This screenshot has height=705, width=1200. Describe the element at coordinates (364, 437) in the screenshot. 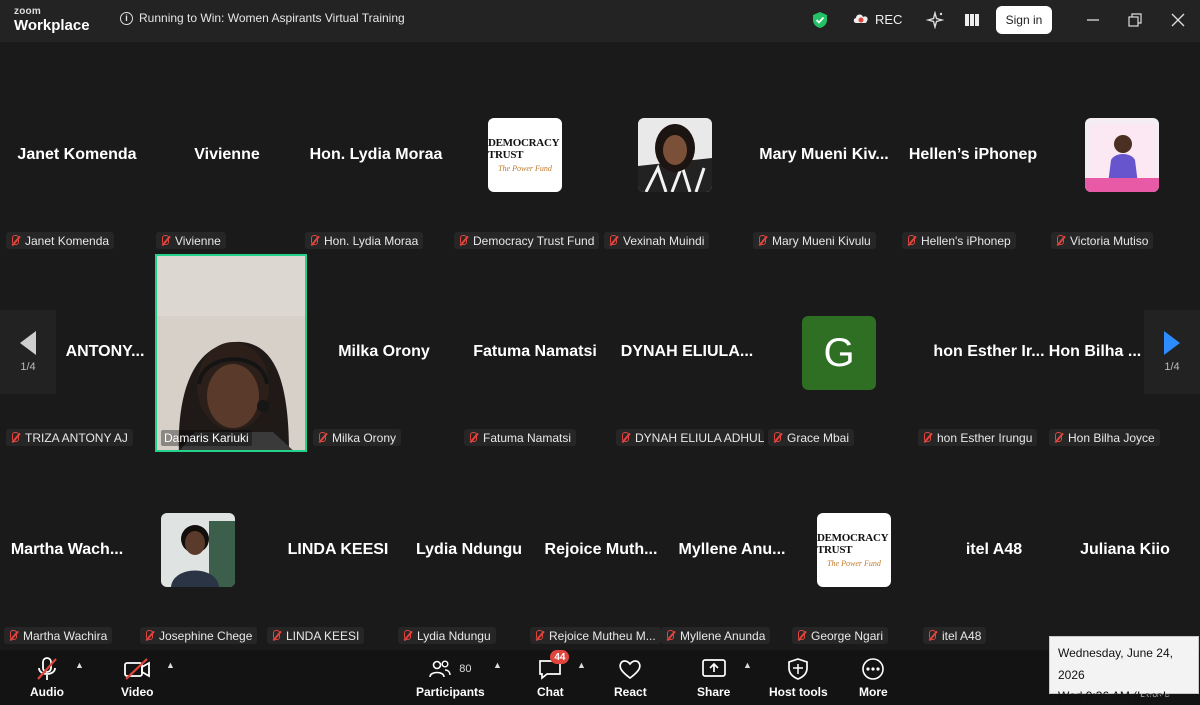

I see `participant-name: Milka Orony` at that location.